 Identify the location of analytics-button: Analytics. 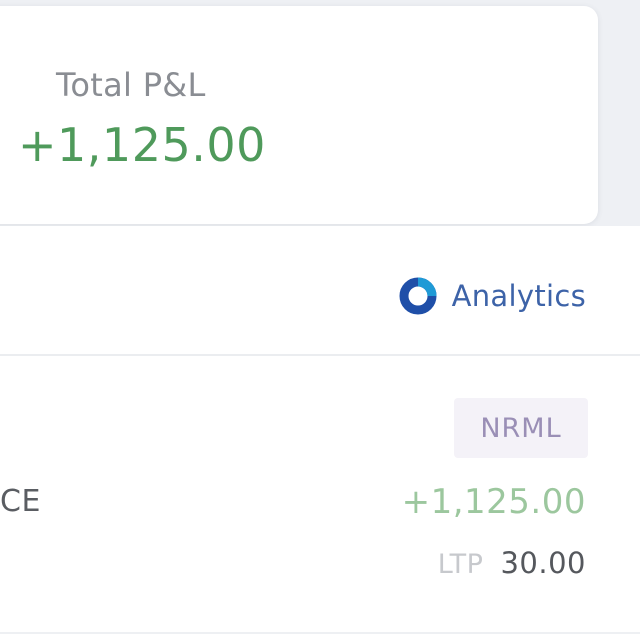
(492, 296).